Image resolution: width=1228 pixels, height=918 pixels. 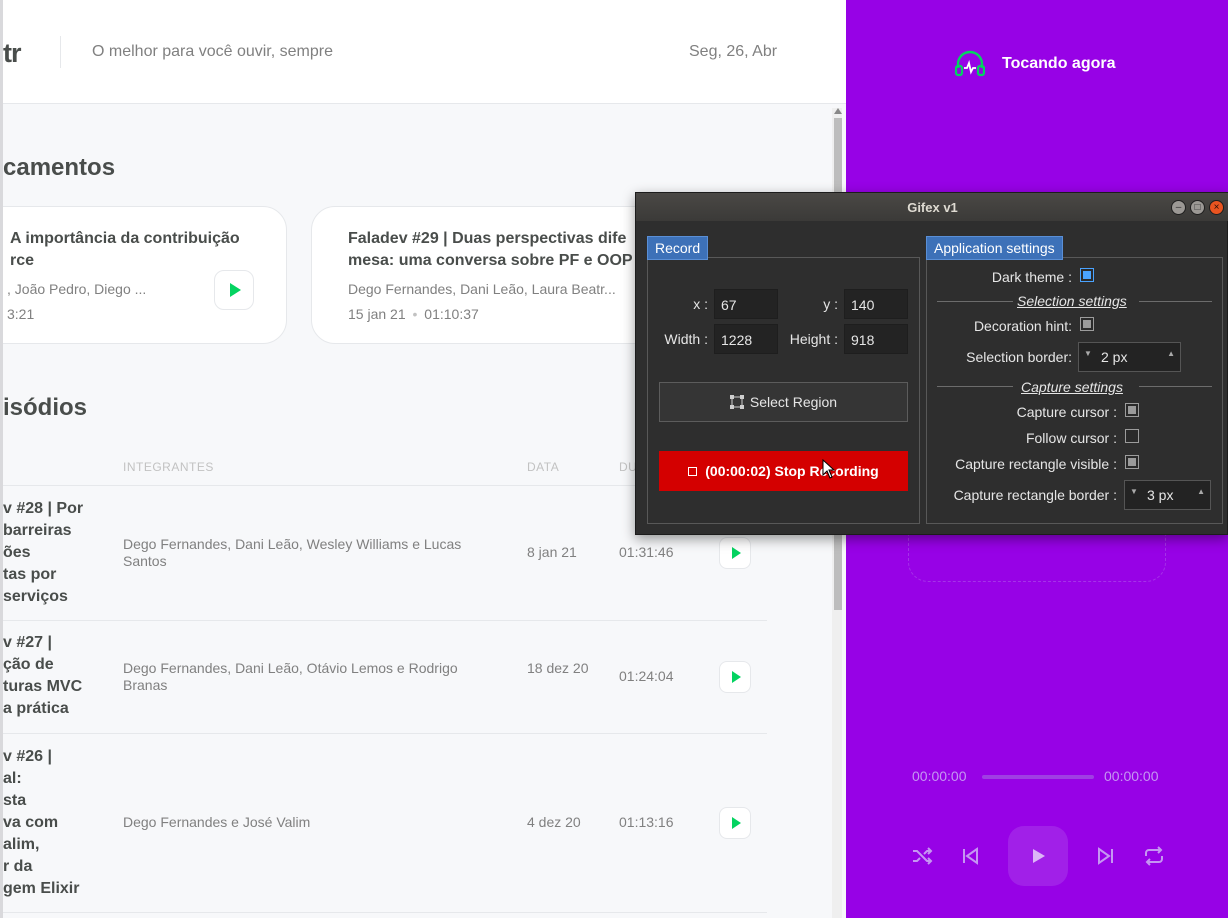 What do you see at coordinates (1036, 464) in the screenshot?
I see `capture-rect-visible-label: Capture rectangle visible :` at bounding box center [1036, 464].